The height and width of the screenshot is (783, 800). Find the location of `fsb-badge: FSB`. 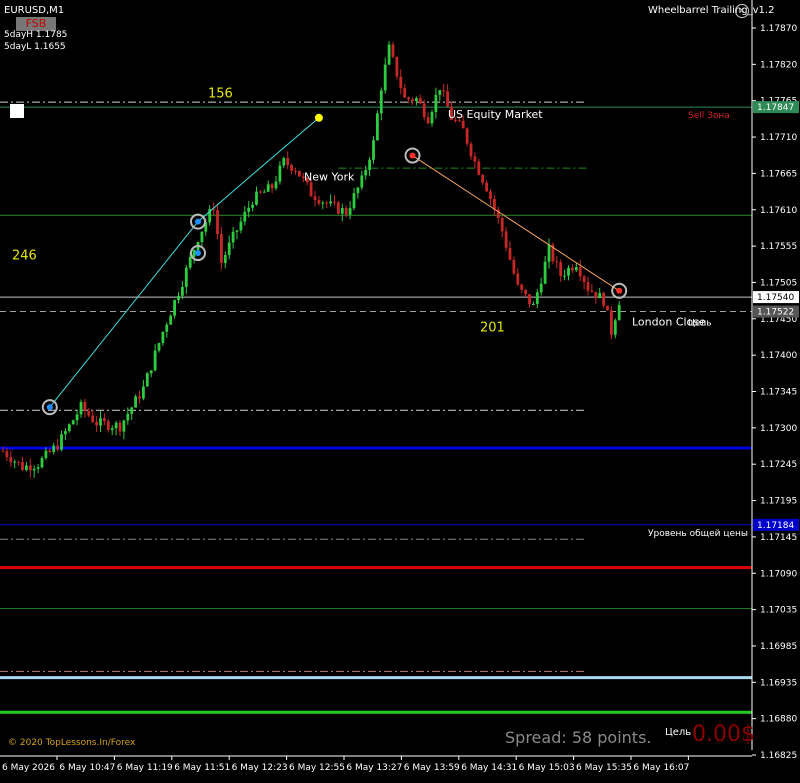

fsb-badge: FSB is located at coordinates (36, 24).